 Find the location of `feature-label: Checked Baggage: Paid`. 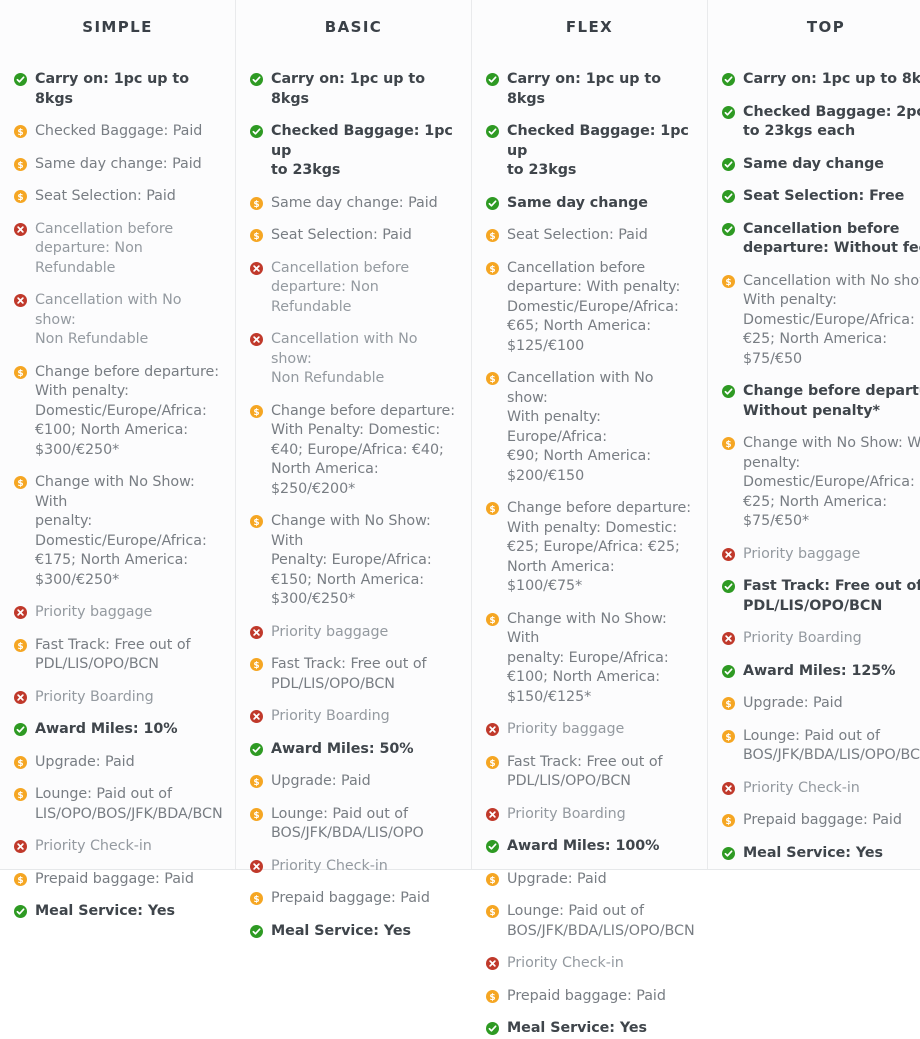

feature-label: Checked Baggage: Paid is located at coordinates (119, 131).